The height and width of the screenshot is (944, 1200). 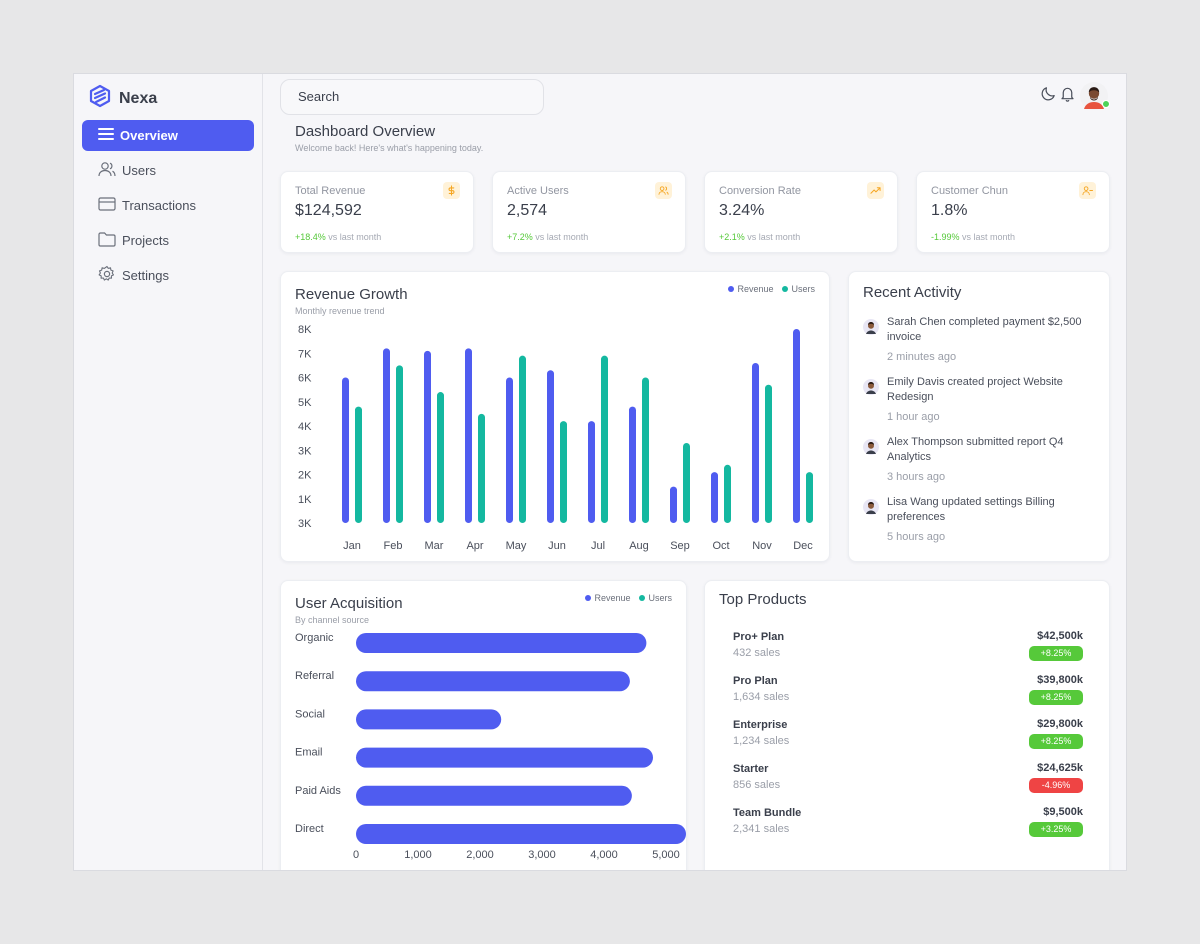 I want to click on credit-card-icon, so click(x=107, y=205).